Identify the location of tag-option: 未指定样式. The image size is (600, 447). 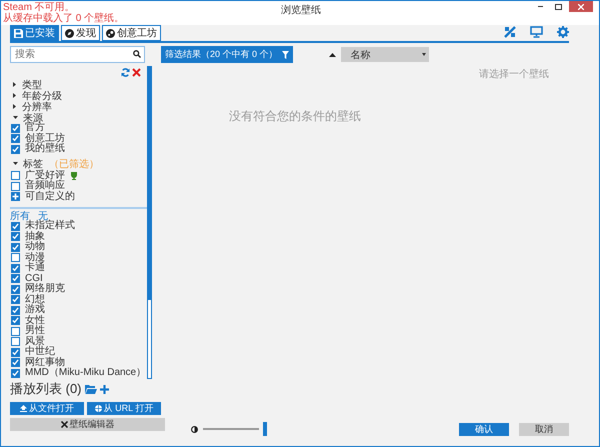
(78, 226).